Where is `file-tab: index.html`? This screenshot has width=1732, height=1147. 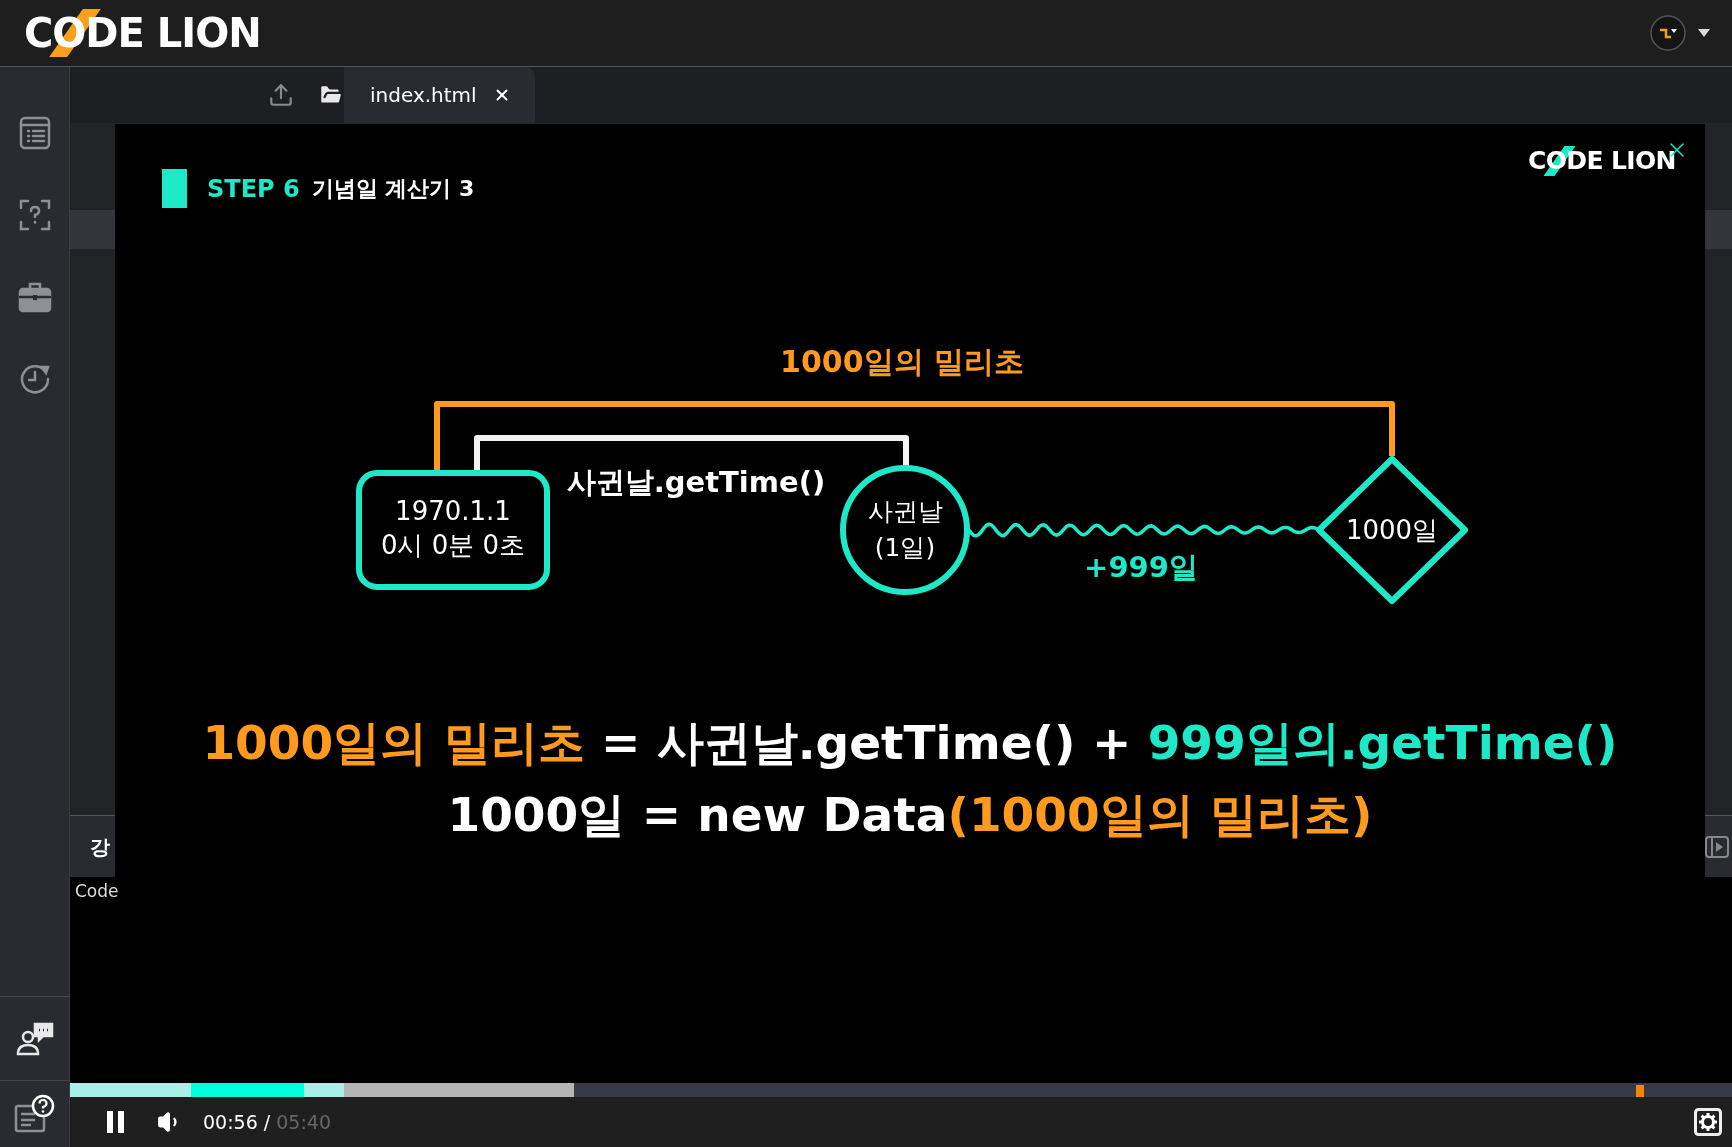 file-tab: index.html is located at coordinates (439, 95).